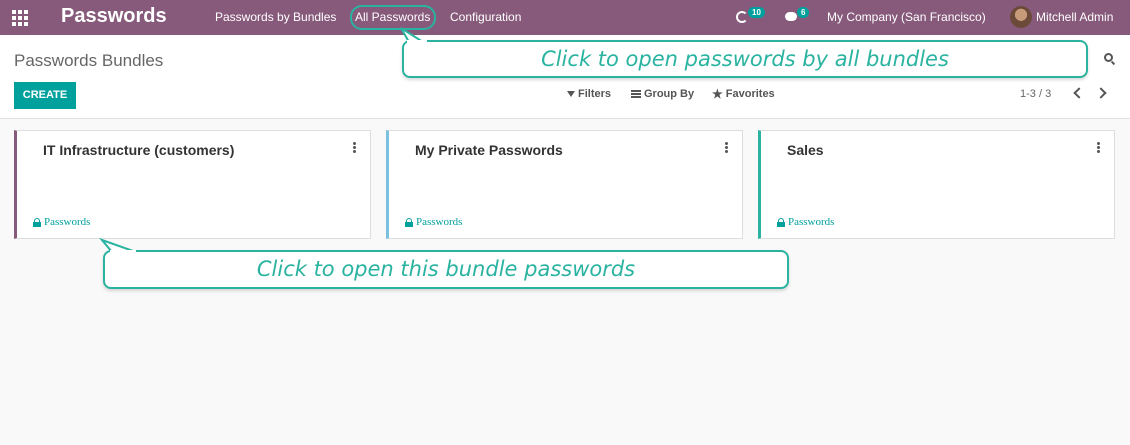 Image resolution: width=1130 pixels, height=445 pixels. I want to click on bundle-card-title: My Private Passwords, so click(489, 150).